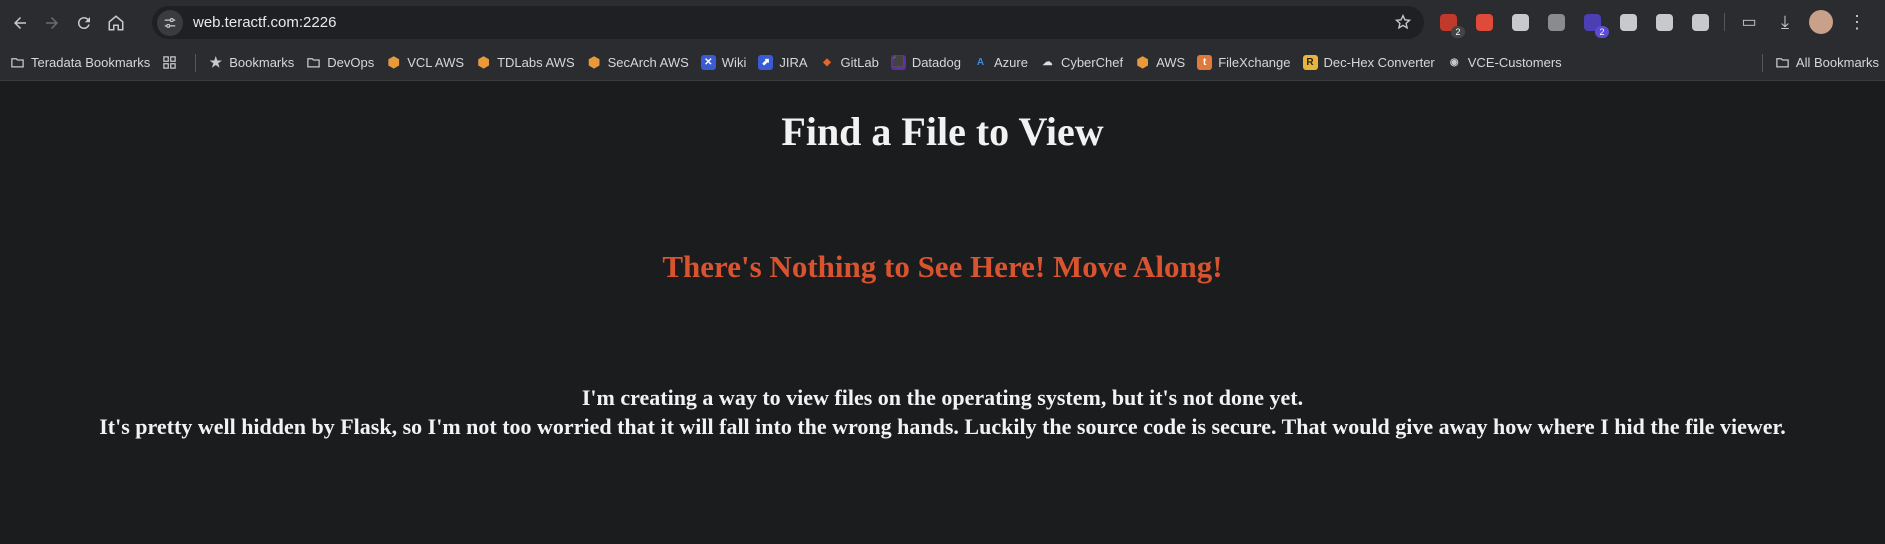  What do you see at coordinates (708, 62) in the screenshot?
I see `confluence-icon: ✕` at bounding box center [708, 62].